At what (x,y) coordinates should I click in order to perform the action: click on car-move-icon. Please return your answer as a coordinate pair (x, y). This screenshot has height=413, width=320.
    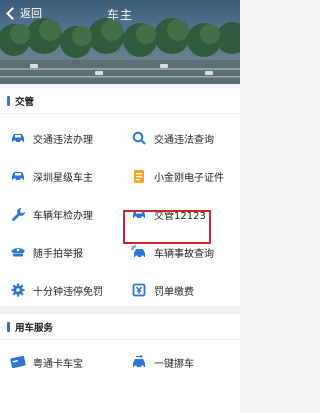
    Looking at the image, I should click on (139, 362).